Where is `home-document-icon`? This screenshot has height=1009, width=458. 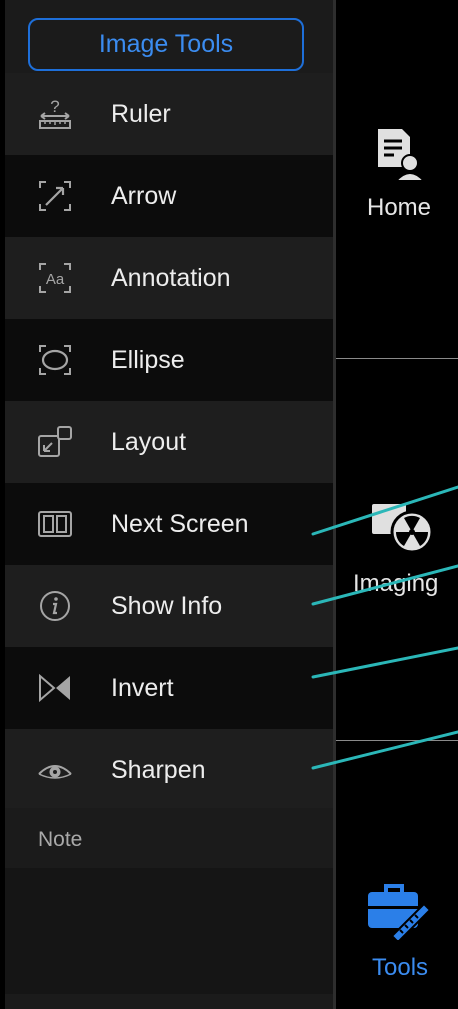 home-document-icon is located at coordinates (402, 155).